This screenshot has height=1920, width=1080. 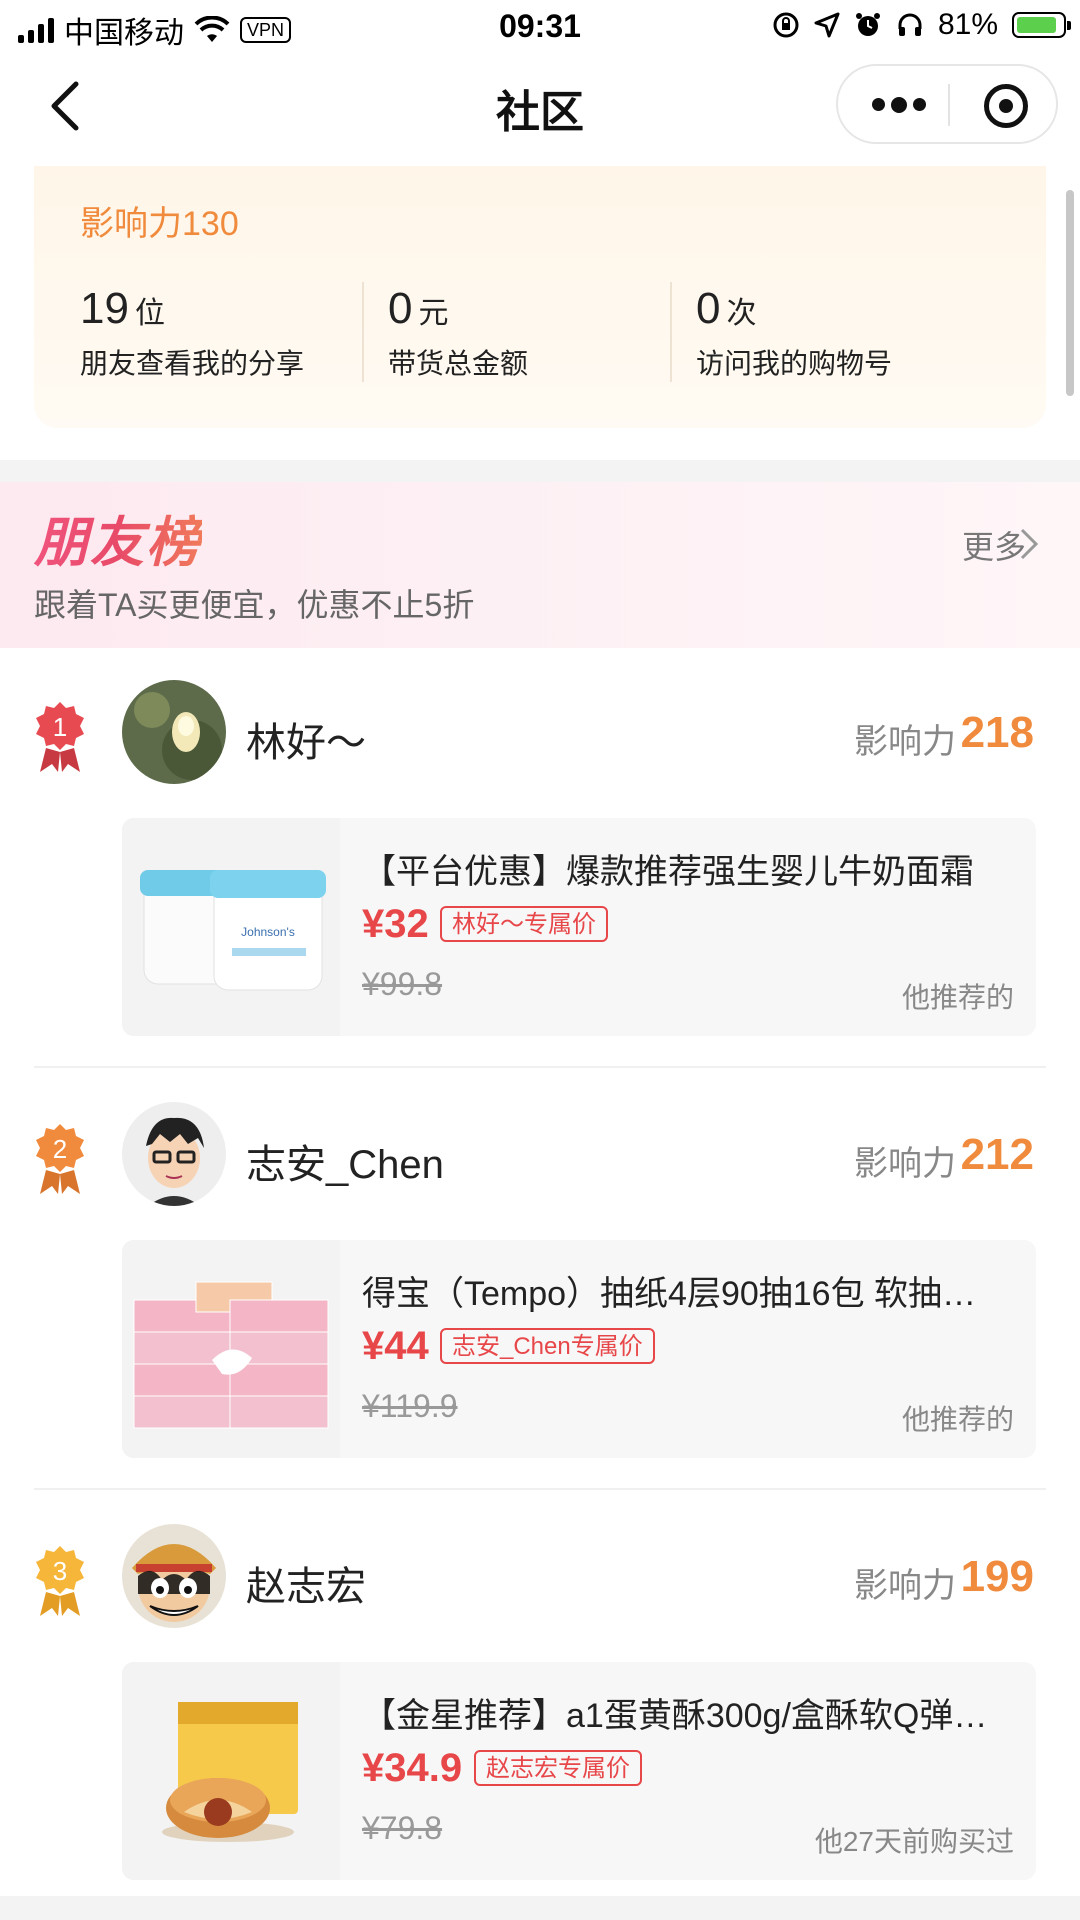 I want to click on stat-label: 朋友查看我的分享, so click(x=192, y=363).